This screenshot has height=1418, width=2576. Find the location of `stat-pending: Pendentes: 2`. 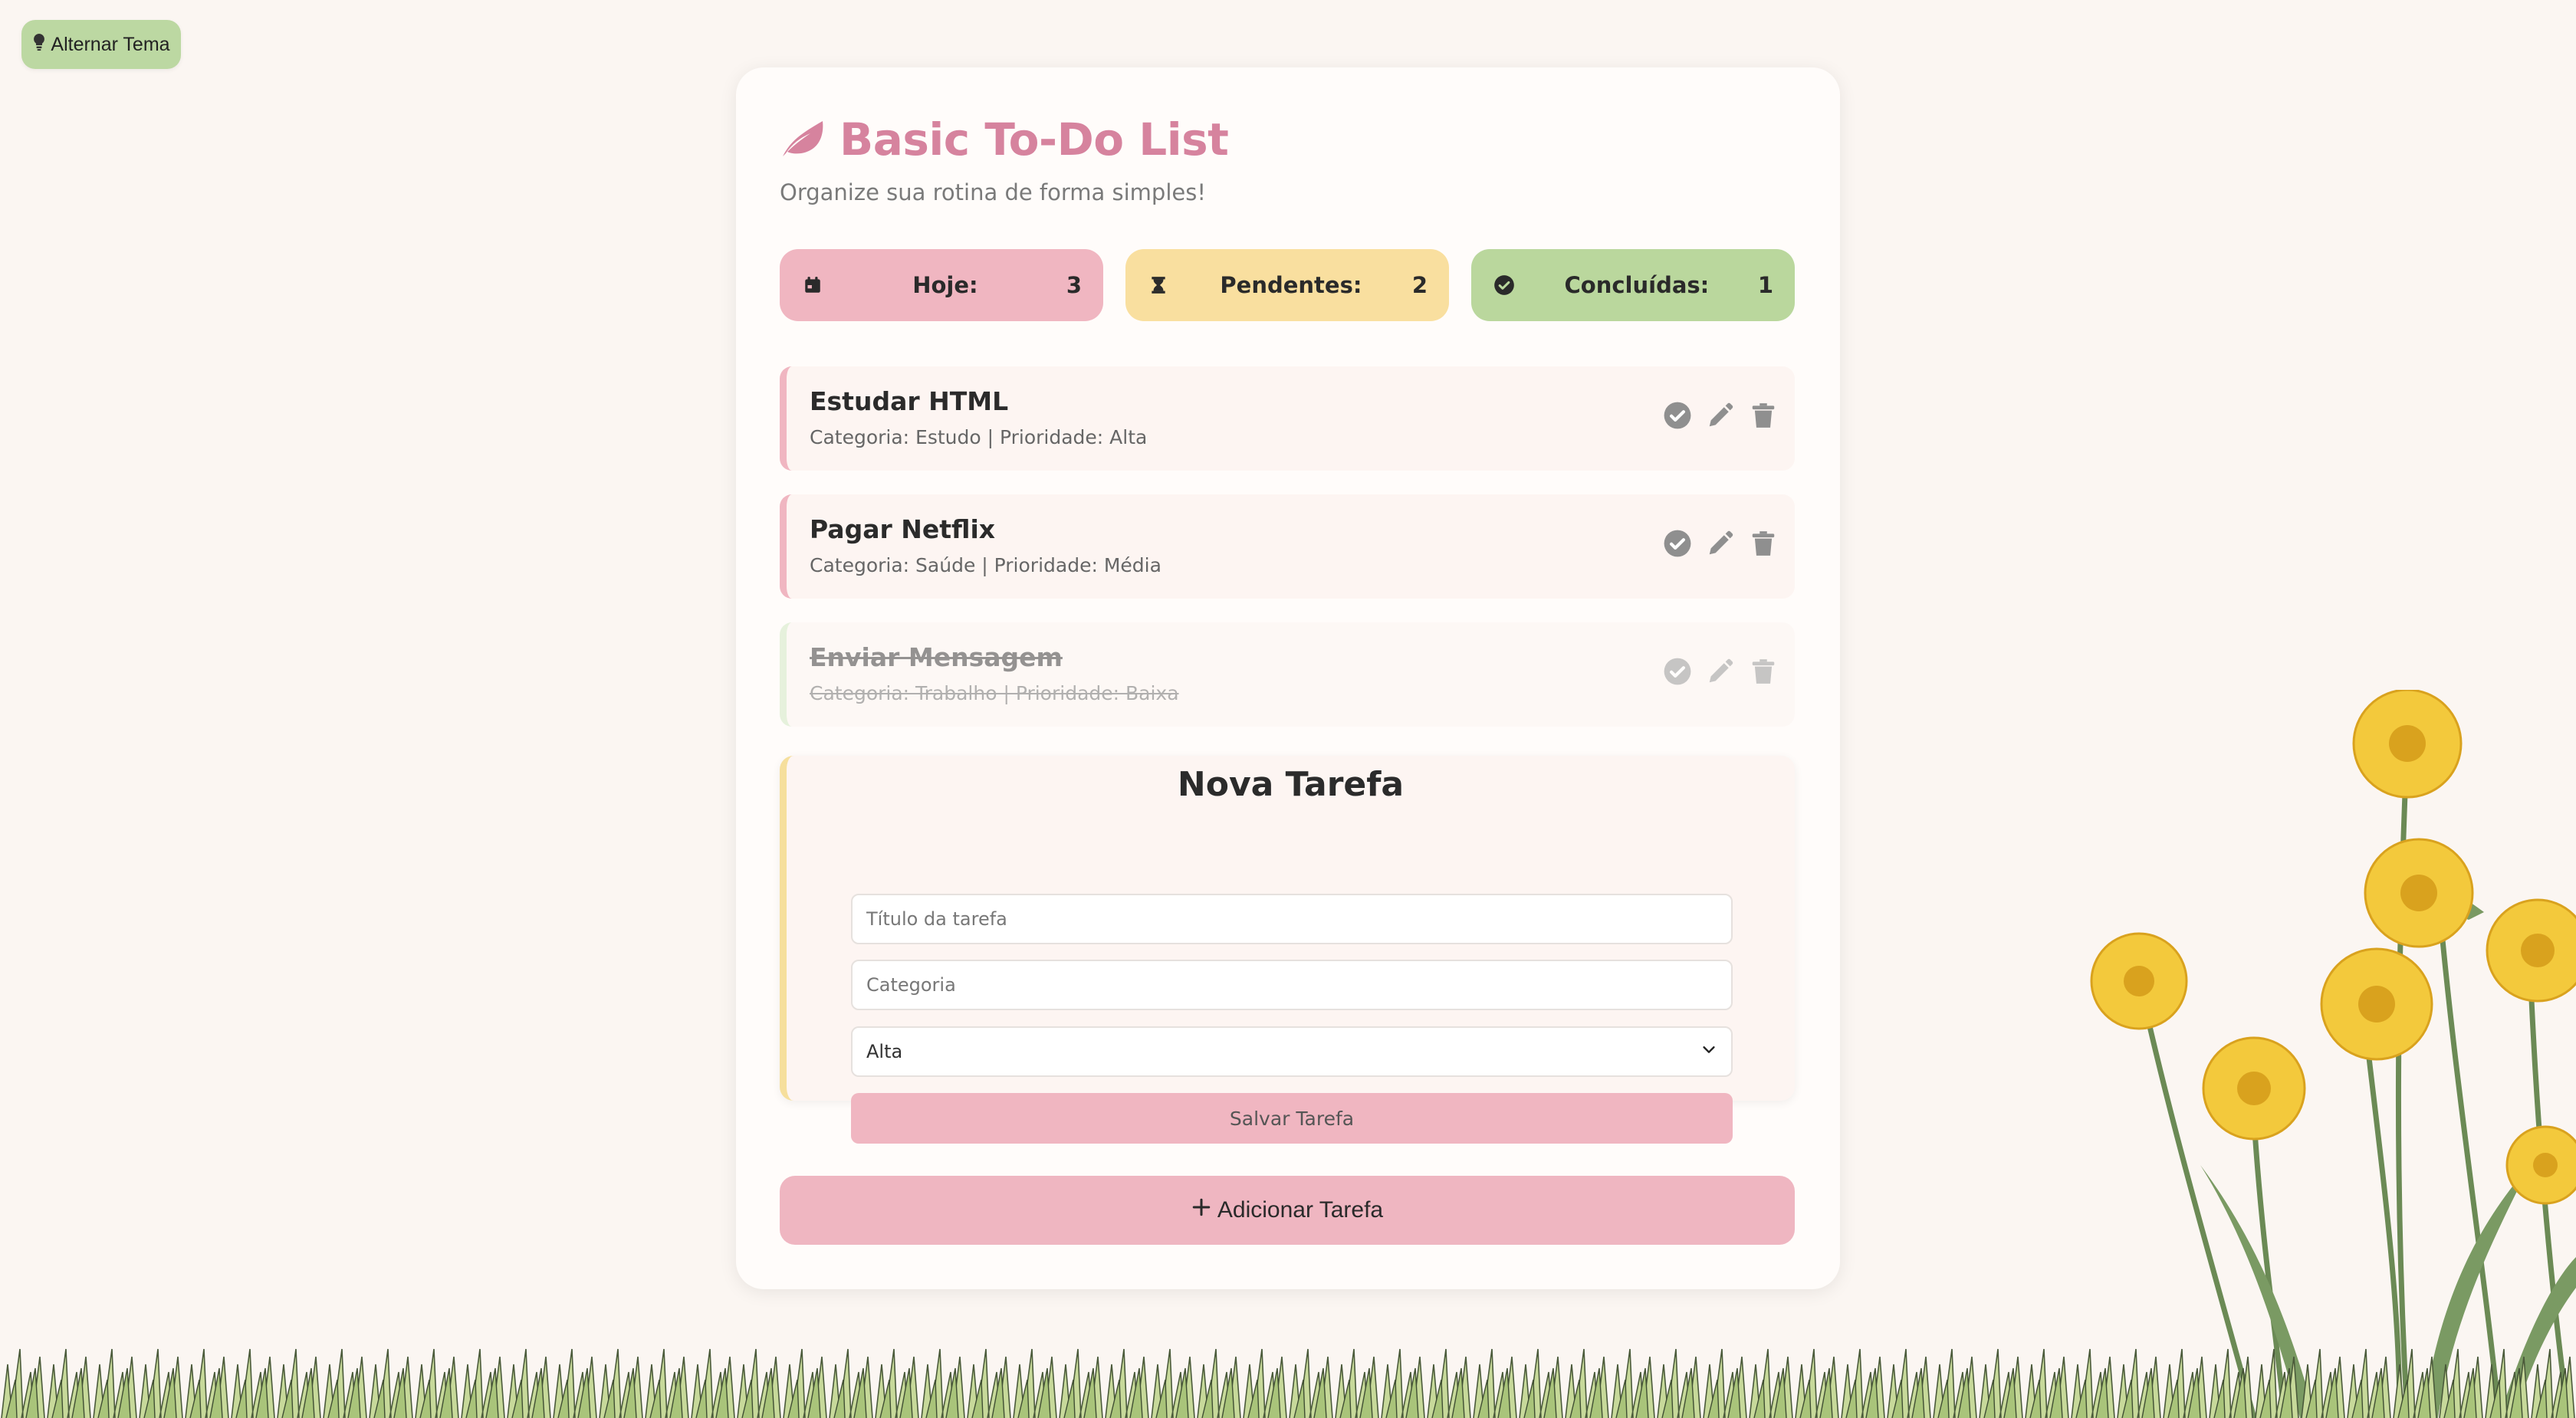

stat-pending: Pendentes: 2 is located at coordinates (1287, 285).